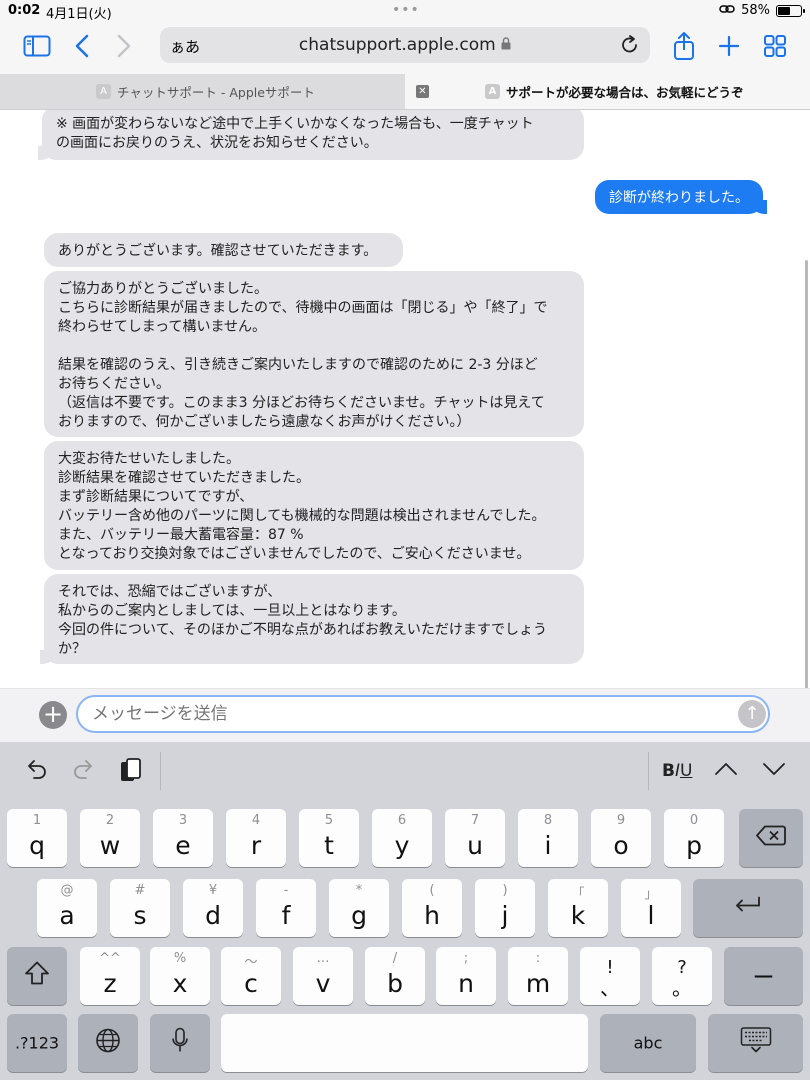 The height and width of the screenshot is (1080, 810). I want to click on send-arrow-icon: ↑, so click(752, 714).